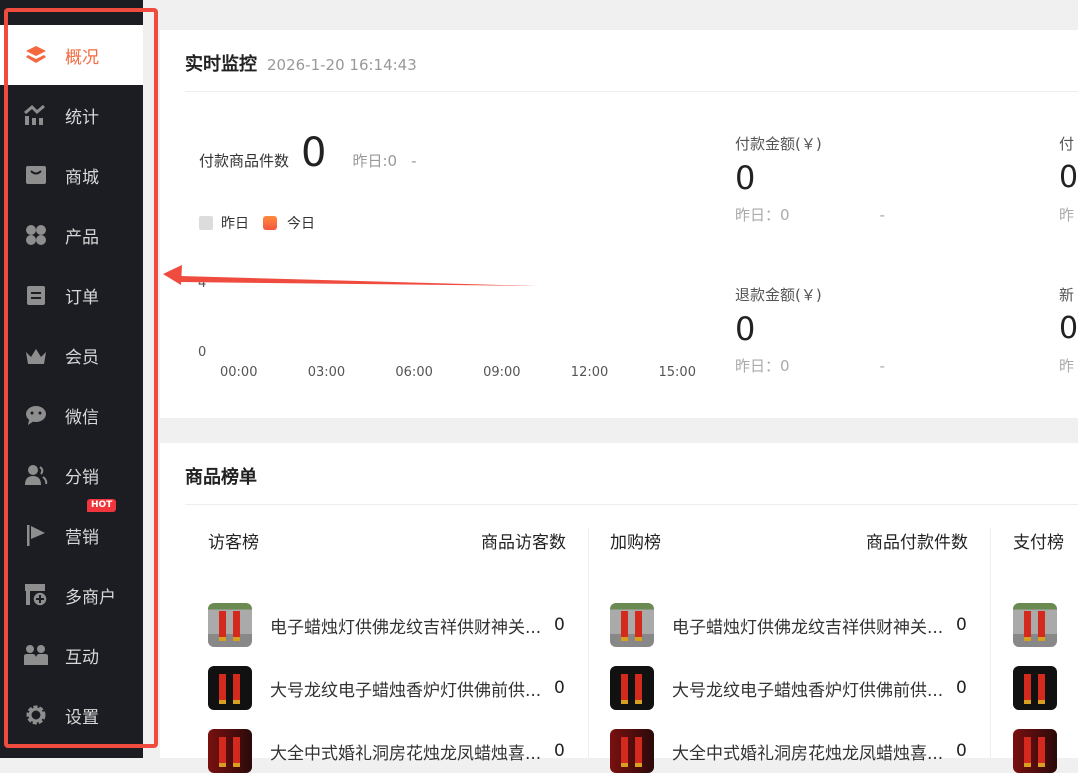  Describe the element at coordinates (82, 177) in the screenshot. I see `sidebar-item-label: 商城` at that location.